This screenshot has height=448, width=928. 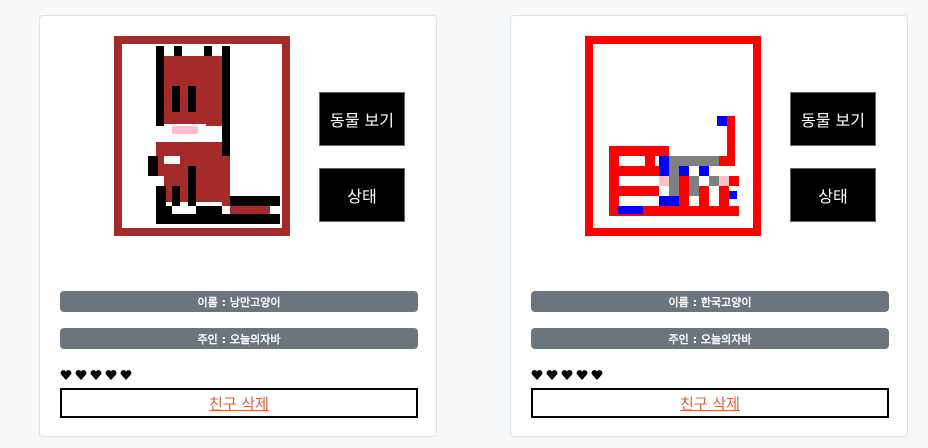 I want to click on pixel-cat-red-icon, so click(x=673, y=136).